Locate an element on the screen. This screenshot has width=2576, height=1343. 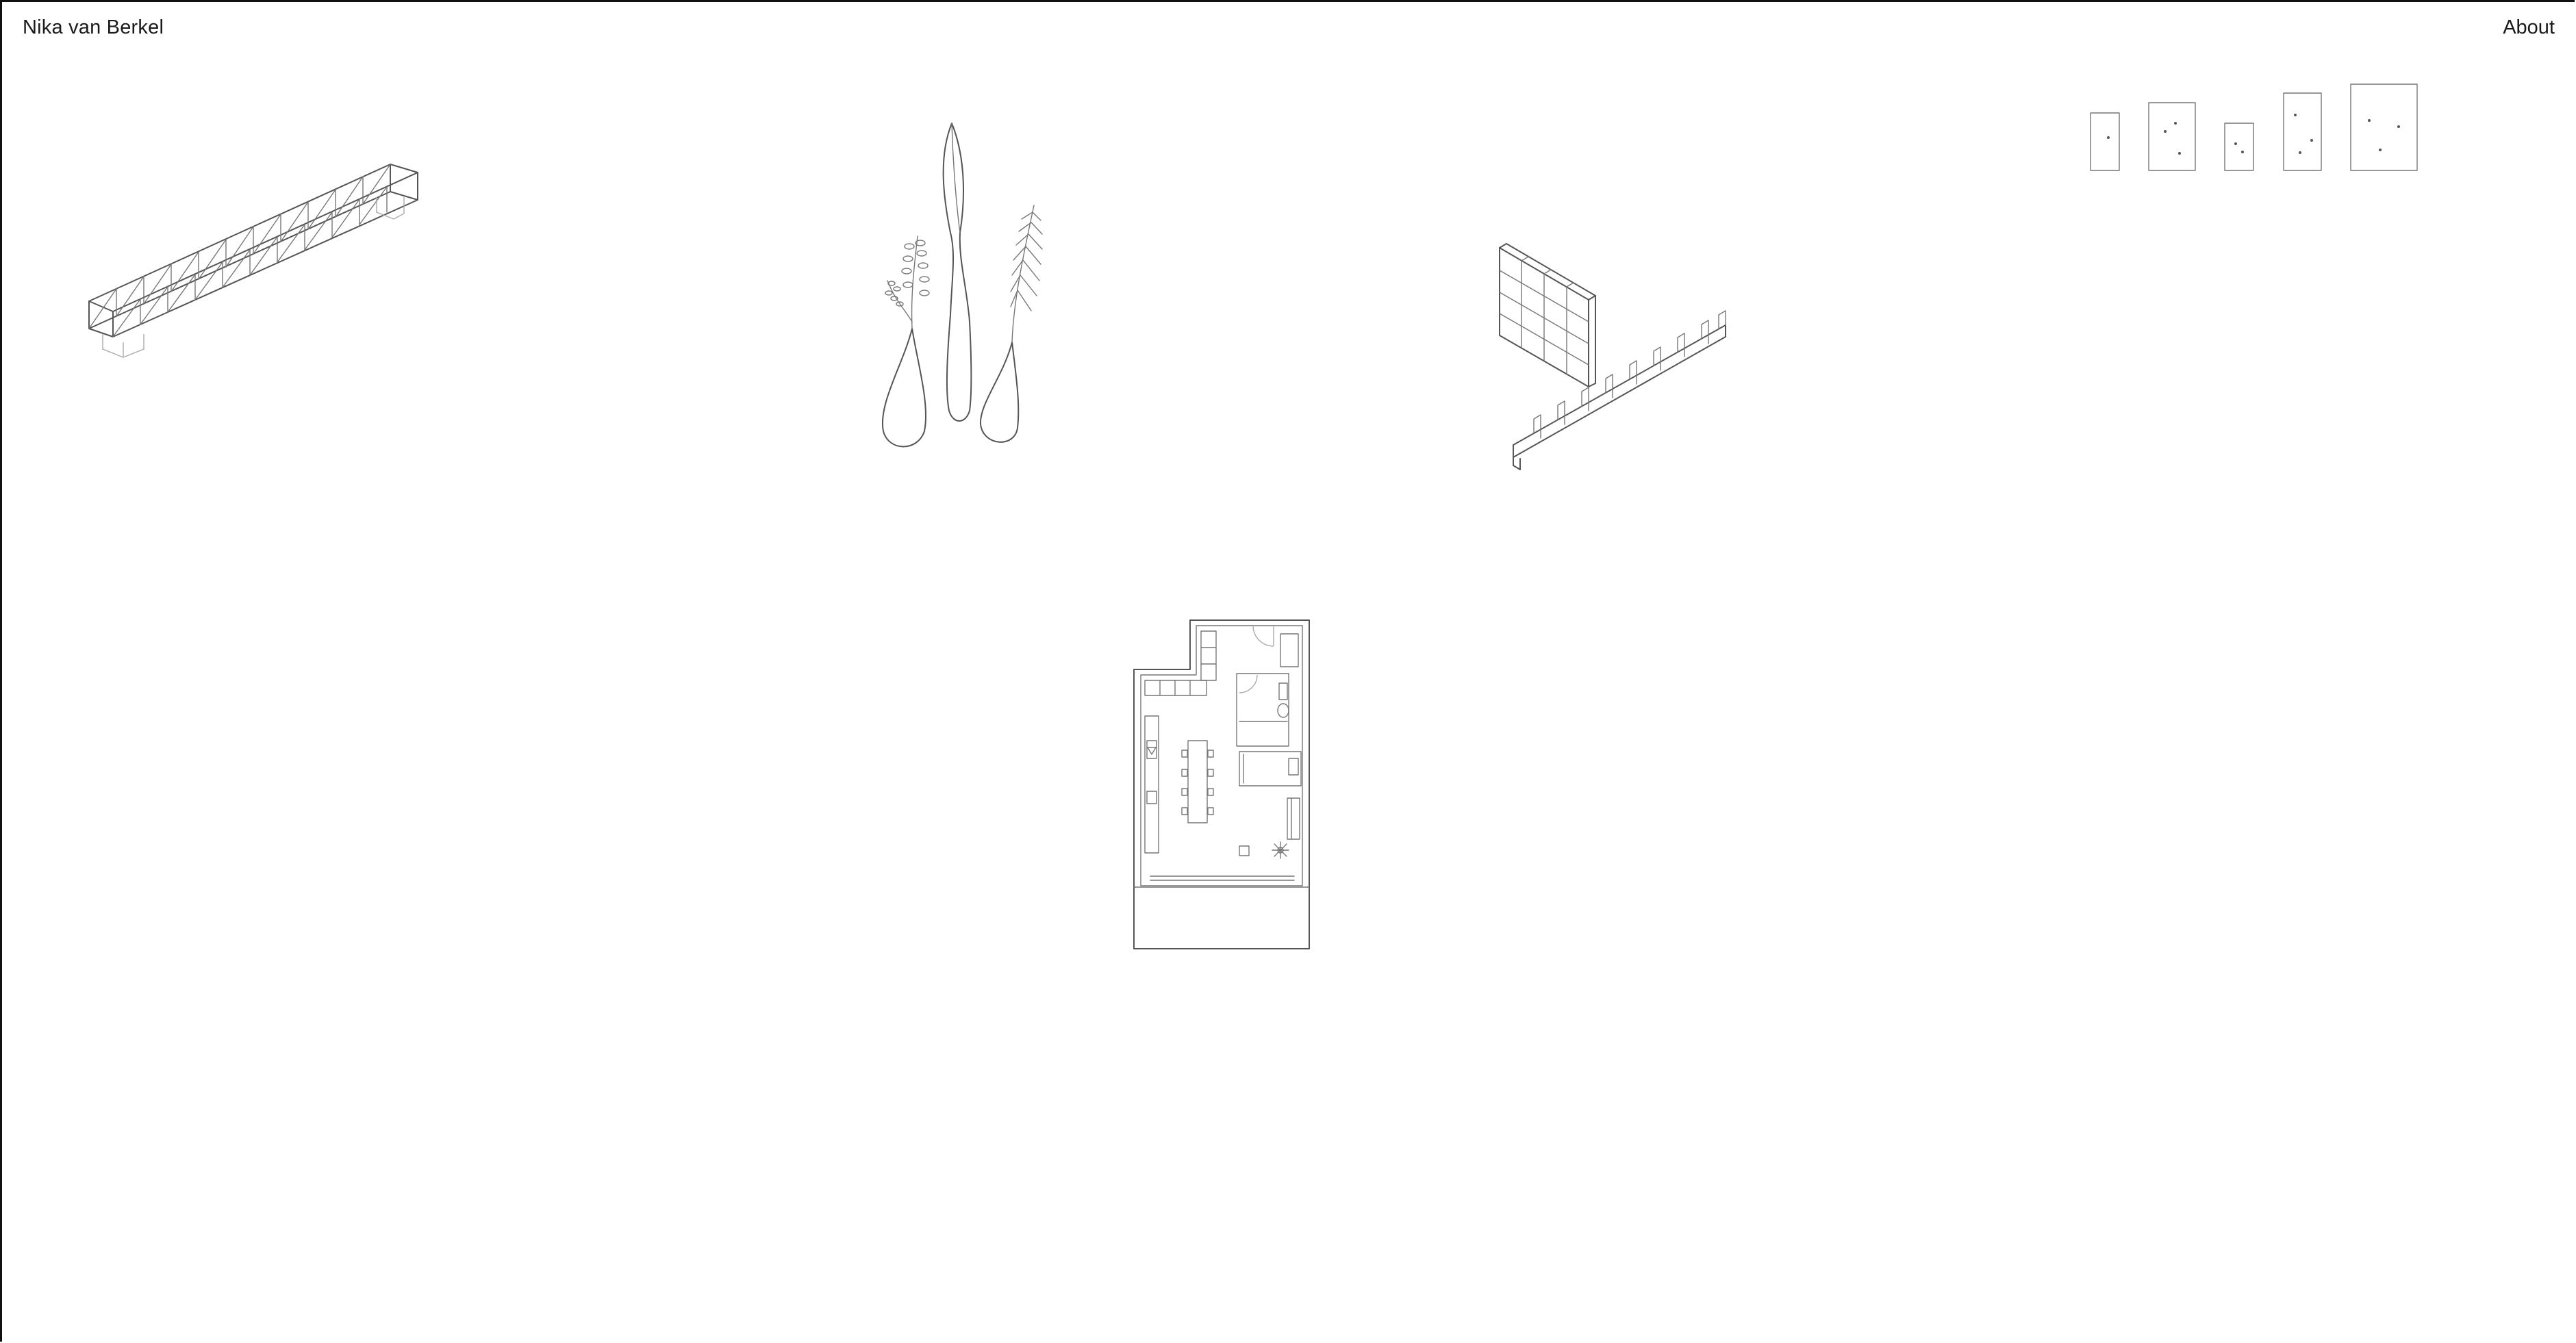
dotted-frames-icon is located at coordinates (2254, 128).